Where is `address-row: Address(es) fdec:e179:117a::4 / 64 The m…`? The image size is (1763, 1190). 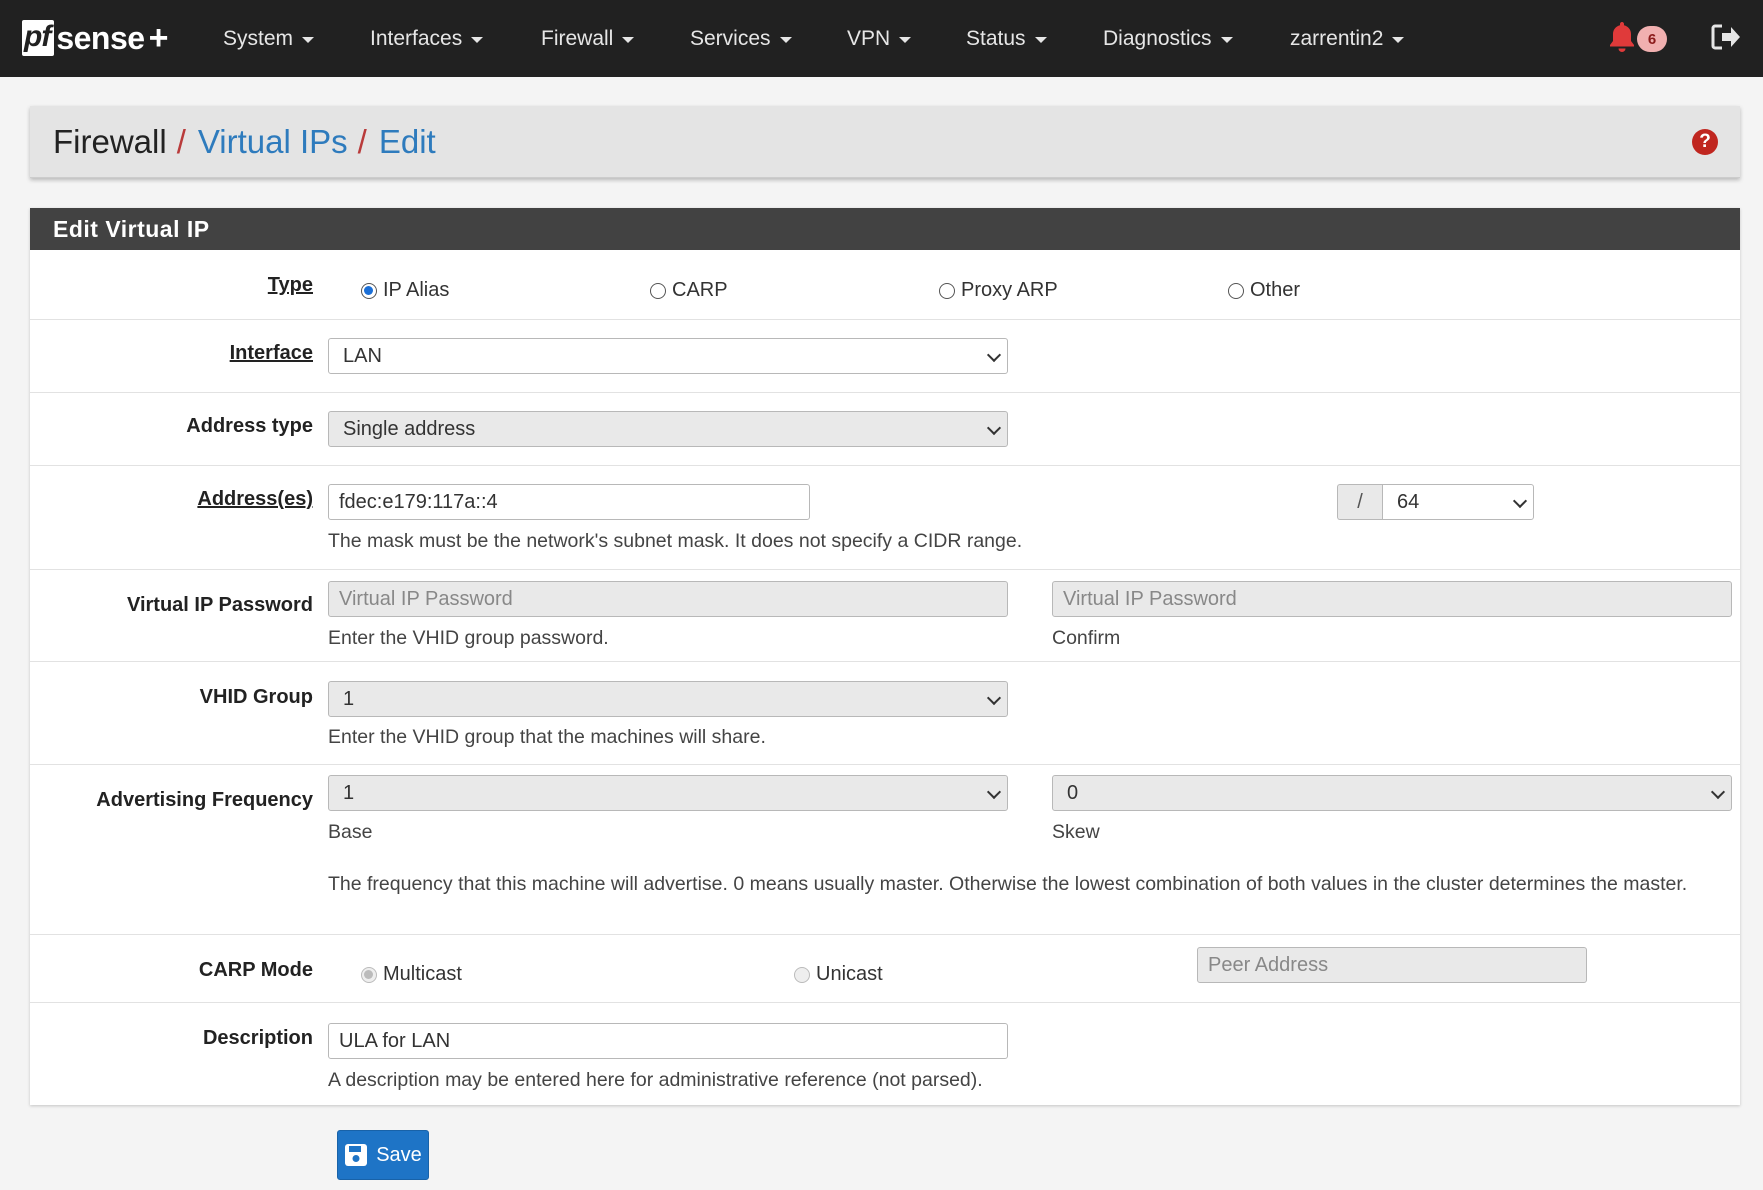 address-row: Address(es) fdec:e179:117a::4 / 64 The m… is located at coordinates (885, 517).